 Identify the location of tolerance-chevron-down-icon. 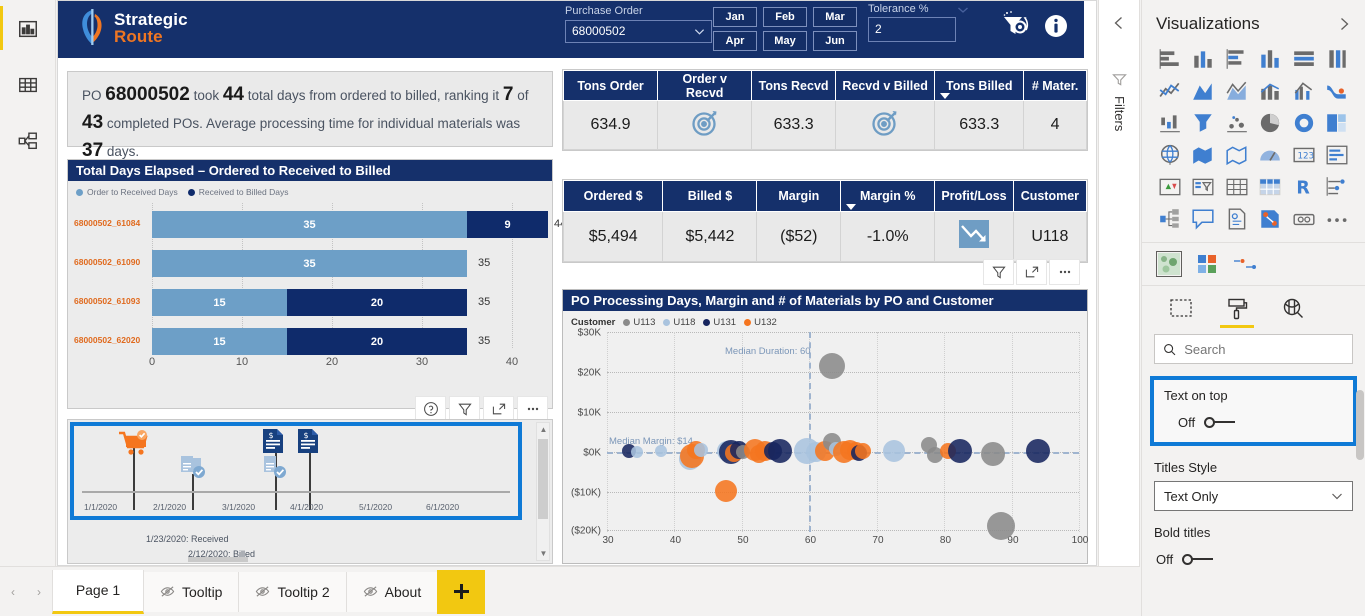
(963, 10).